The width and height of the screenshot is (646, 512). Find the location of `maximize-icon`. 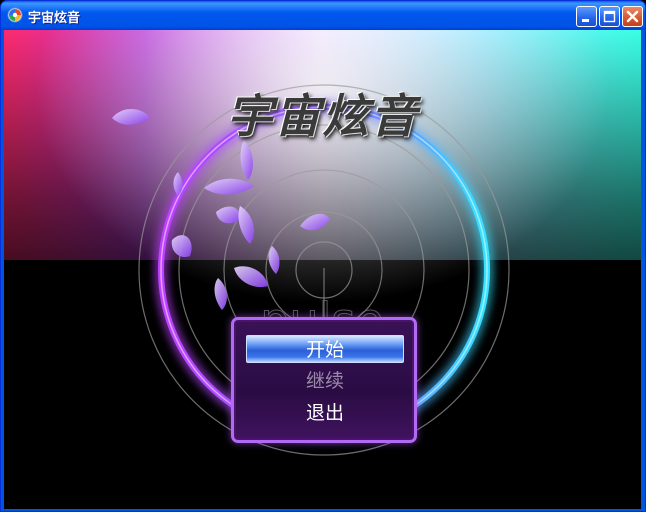

maximize-icon is located at coordinates (609, 16).